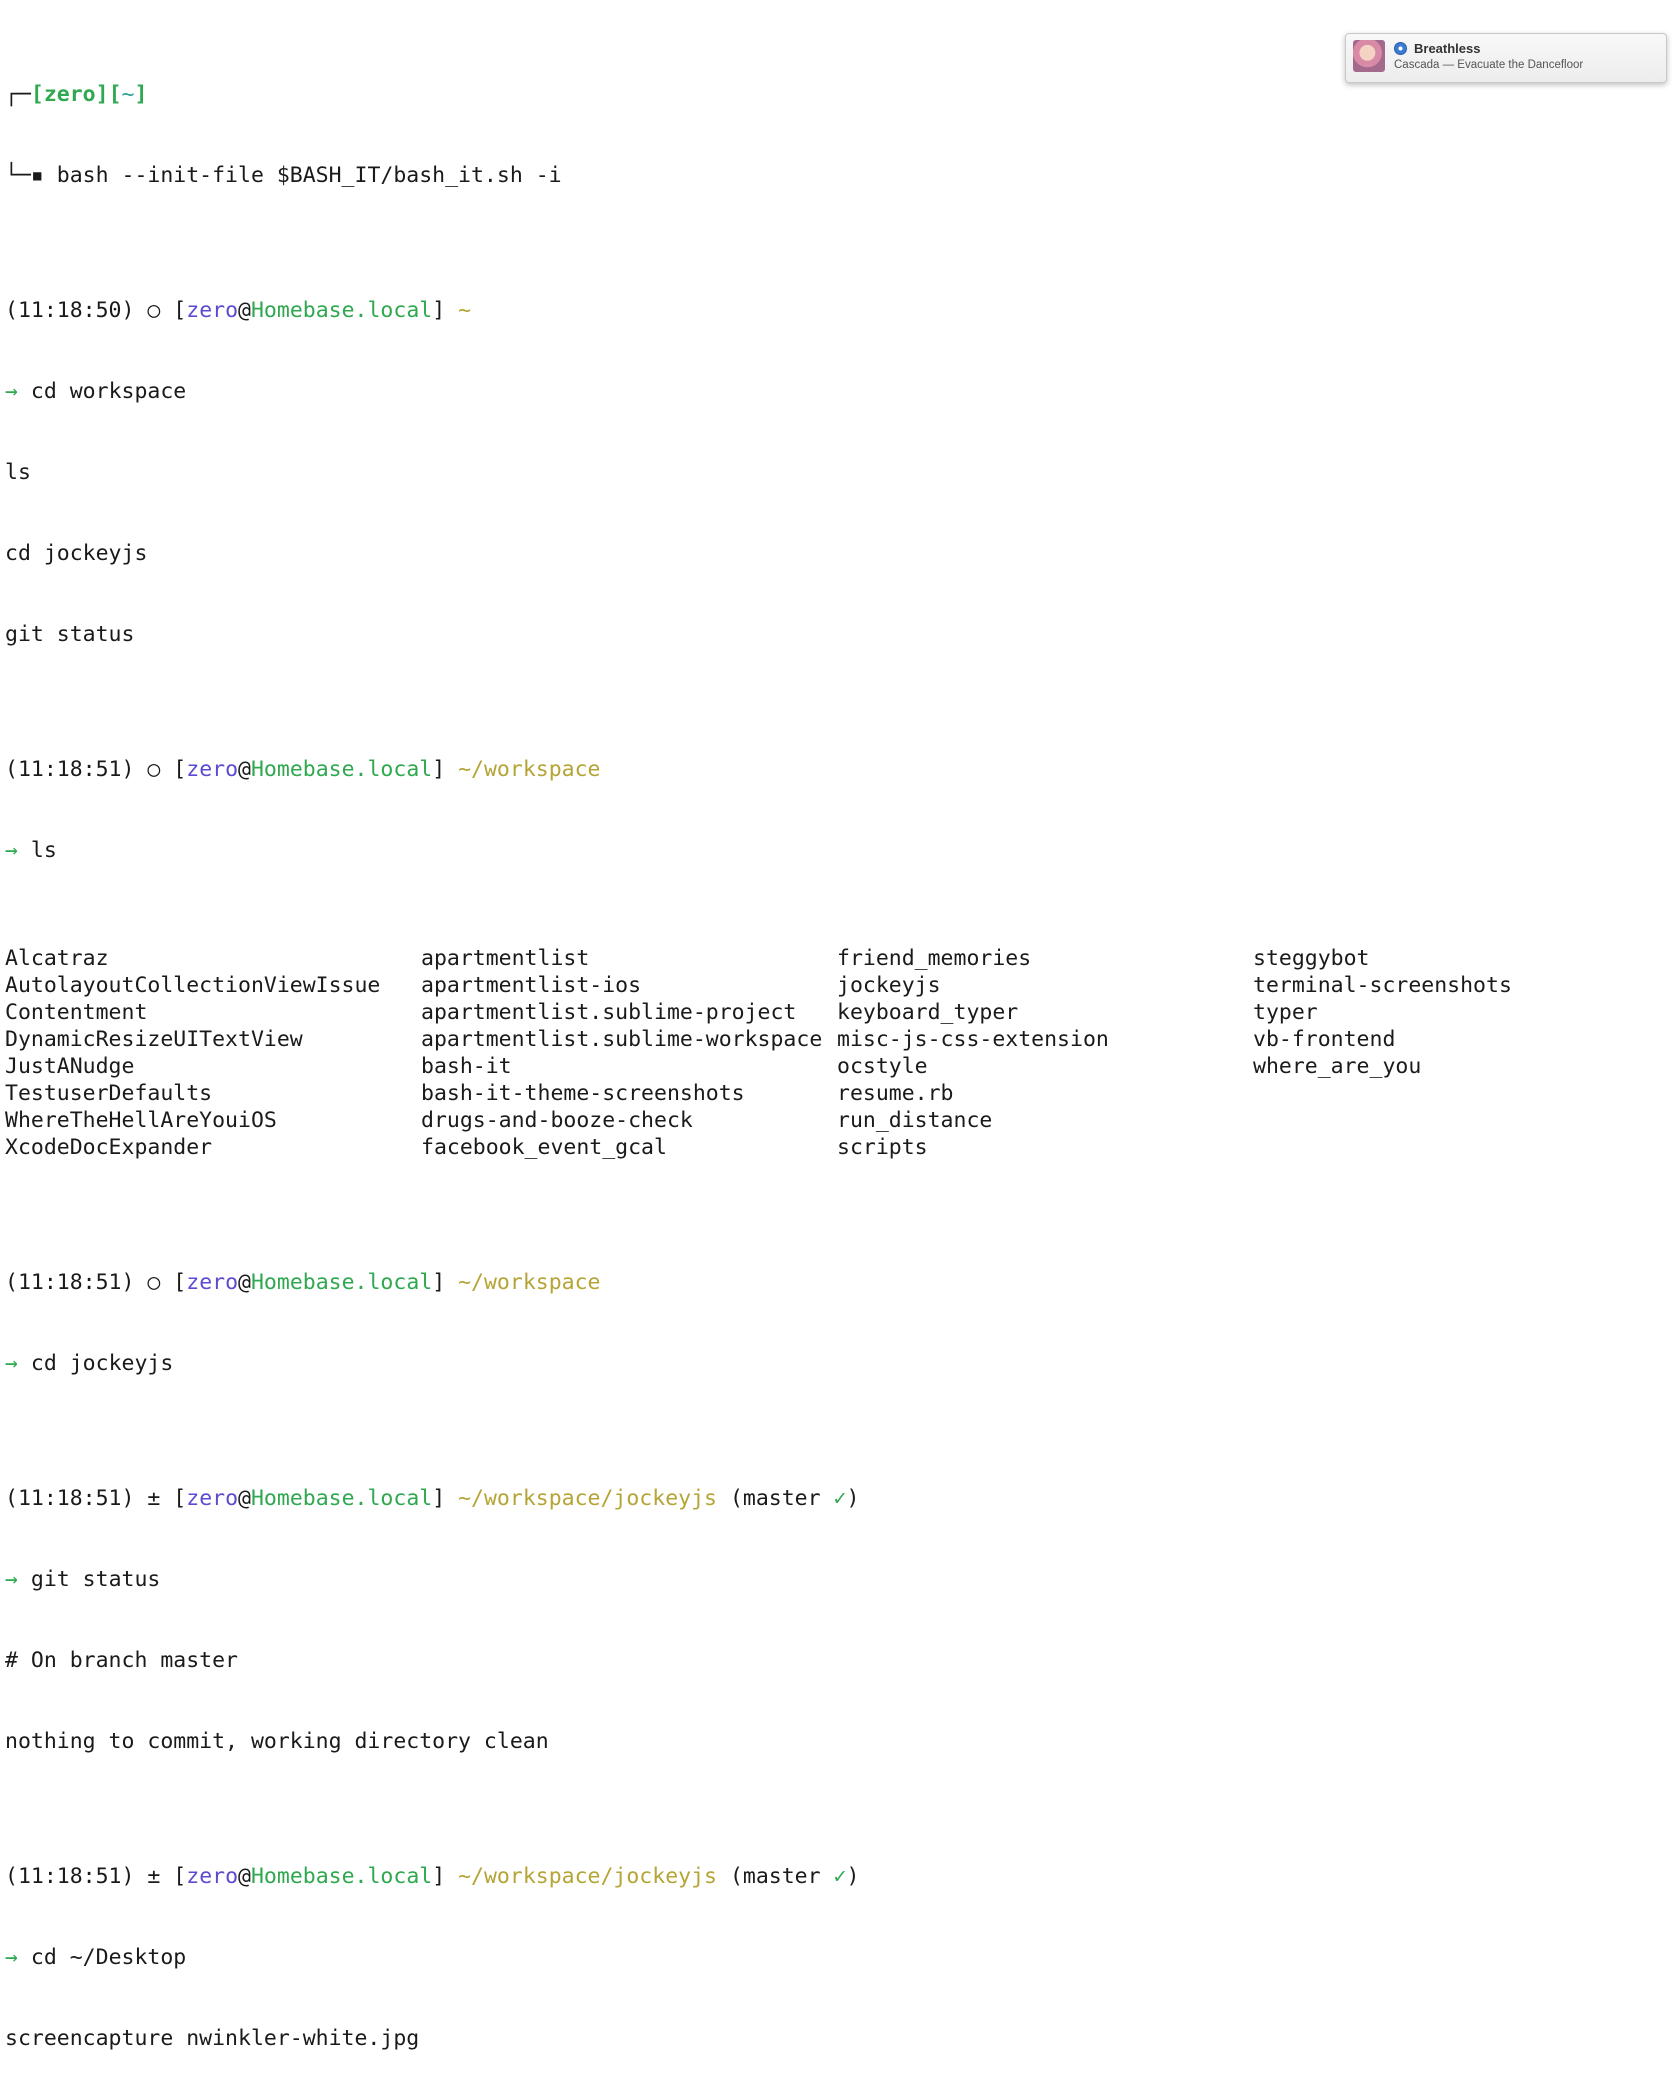  What do you see at coordinates (57, 958) in the screenshot?
I see `ls-entry: Alcatraz` at bounding box center [57, 958].